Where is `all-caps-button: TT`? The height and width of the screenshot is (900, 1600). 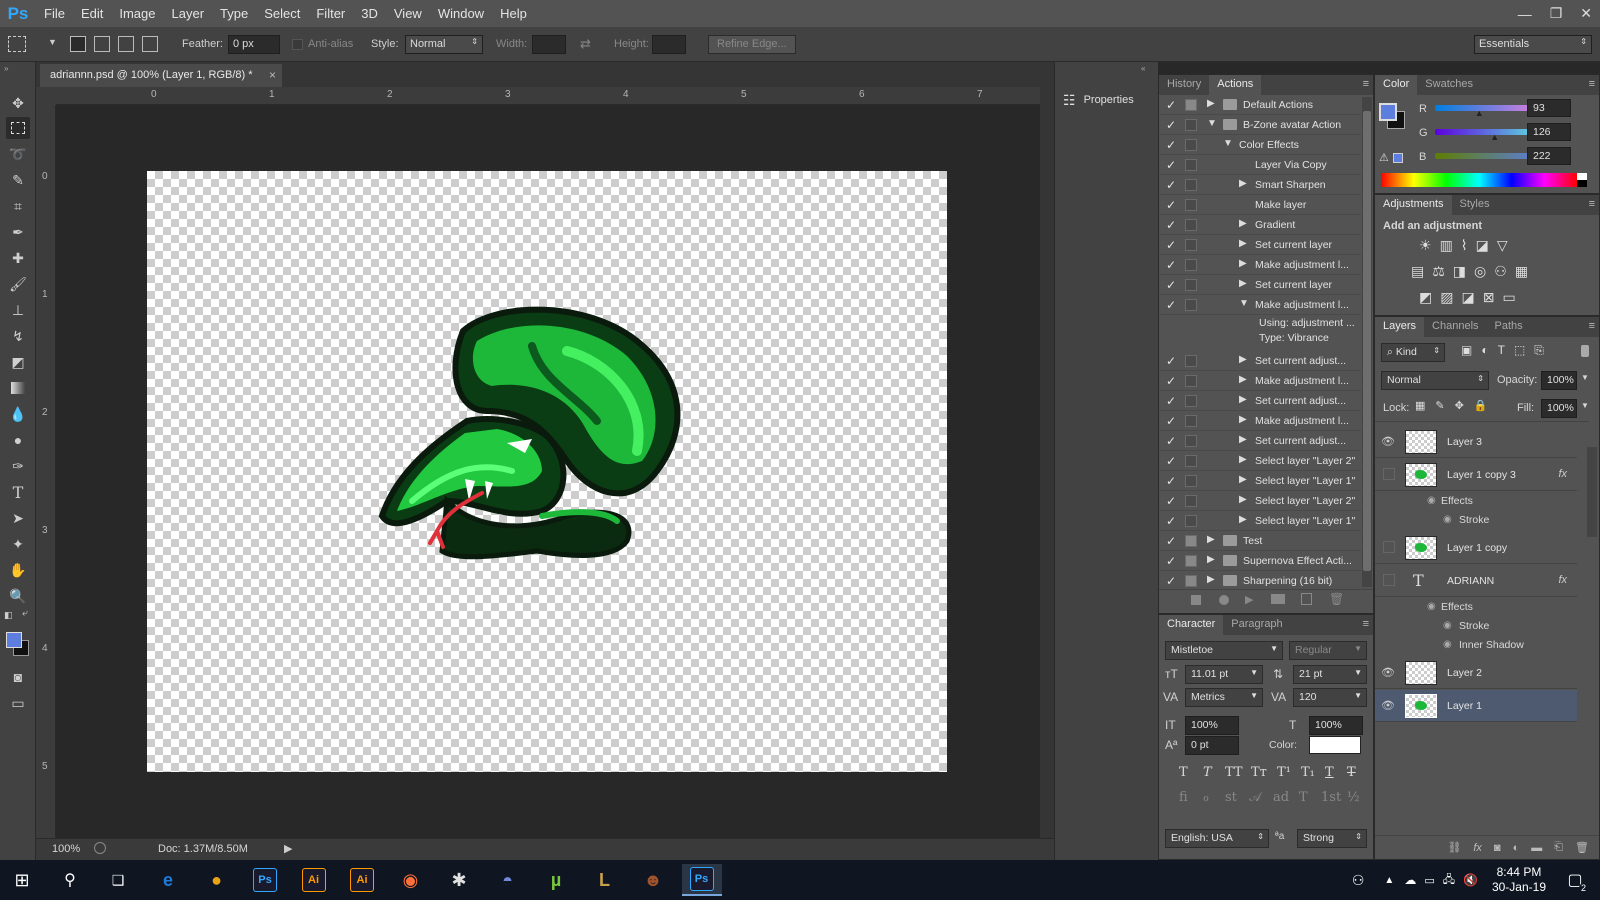
all-caps-button: TT is located at coordinates (1234, 772).